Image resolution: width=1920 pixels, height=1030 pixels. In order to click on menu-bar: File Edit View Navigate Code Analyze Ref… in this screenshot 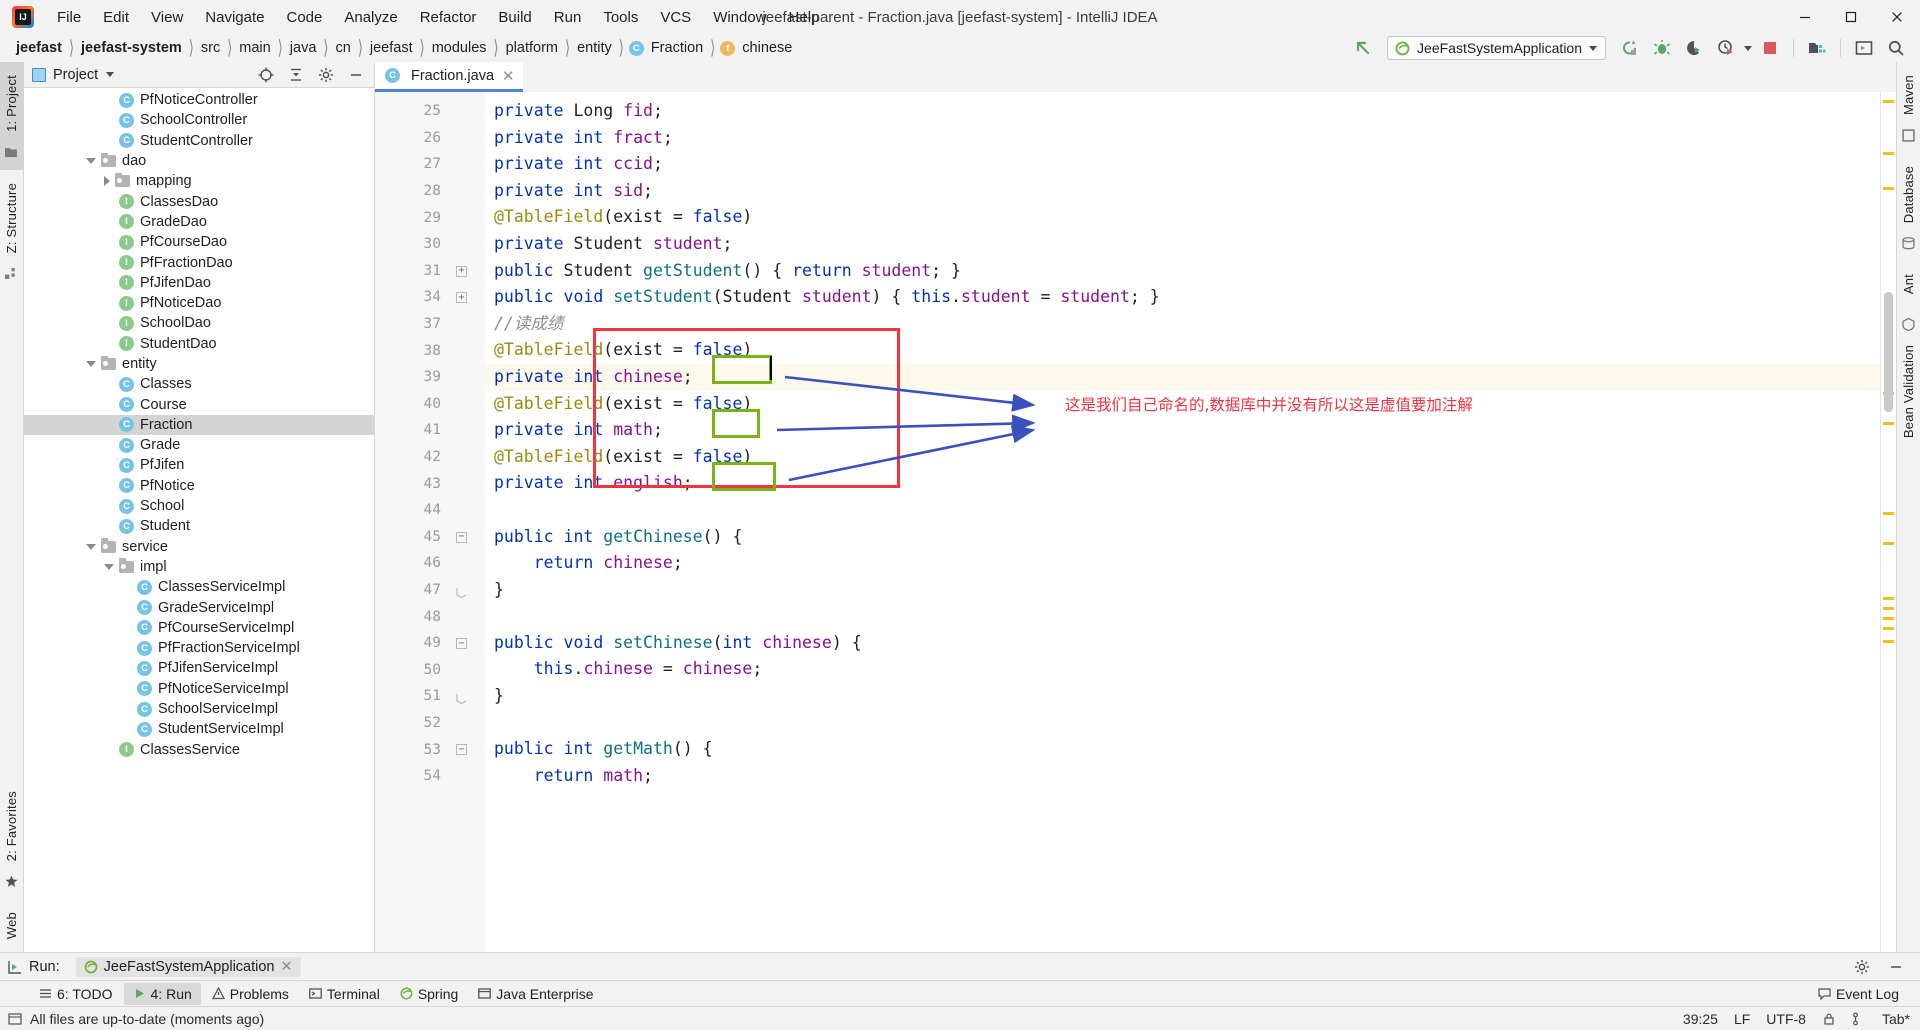, I will do `click(438, 17)`.